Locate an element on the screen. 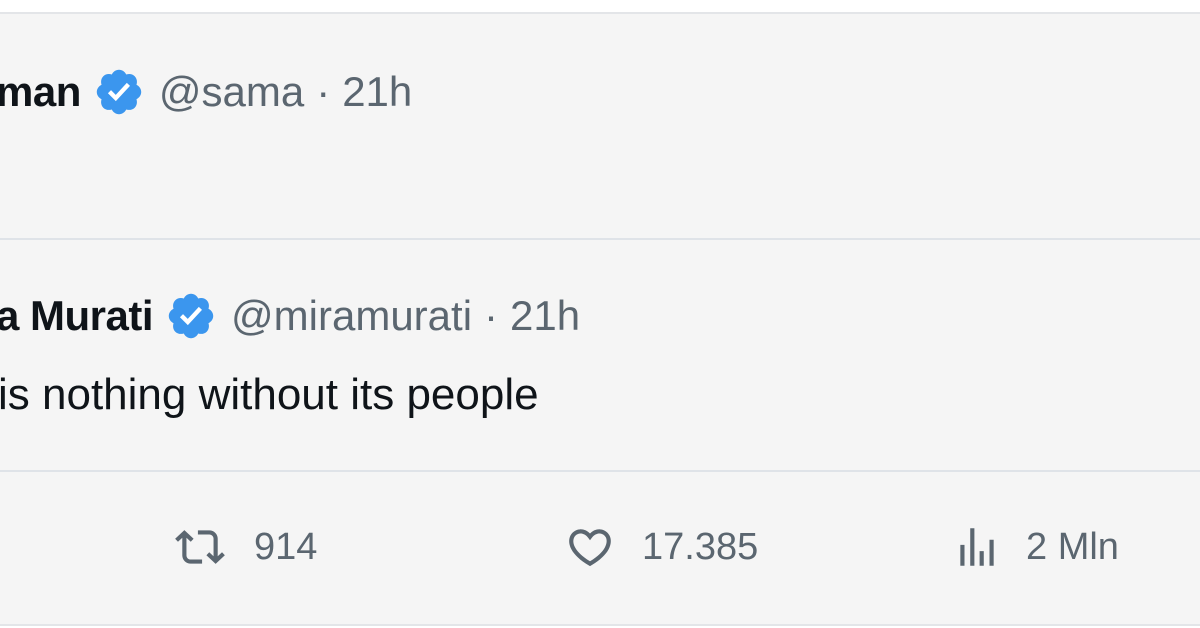  quoted-tweet-header: a Murati @miramurati · 21h is located at coordinates (290, 316).